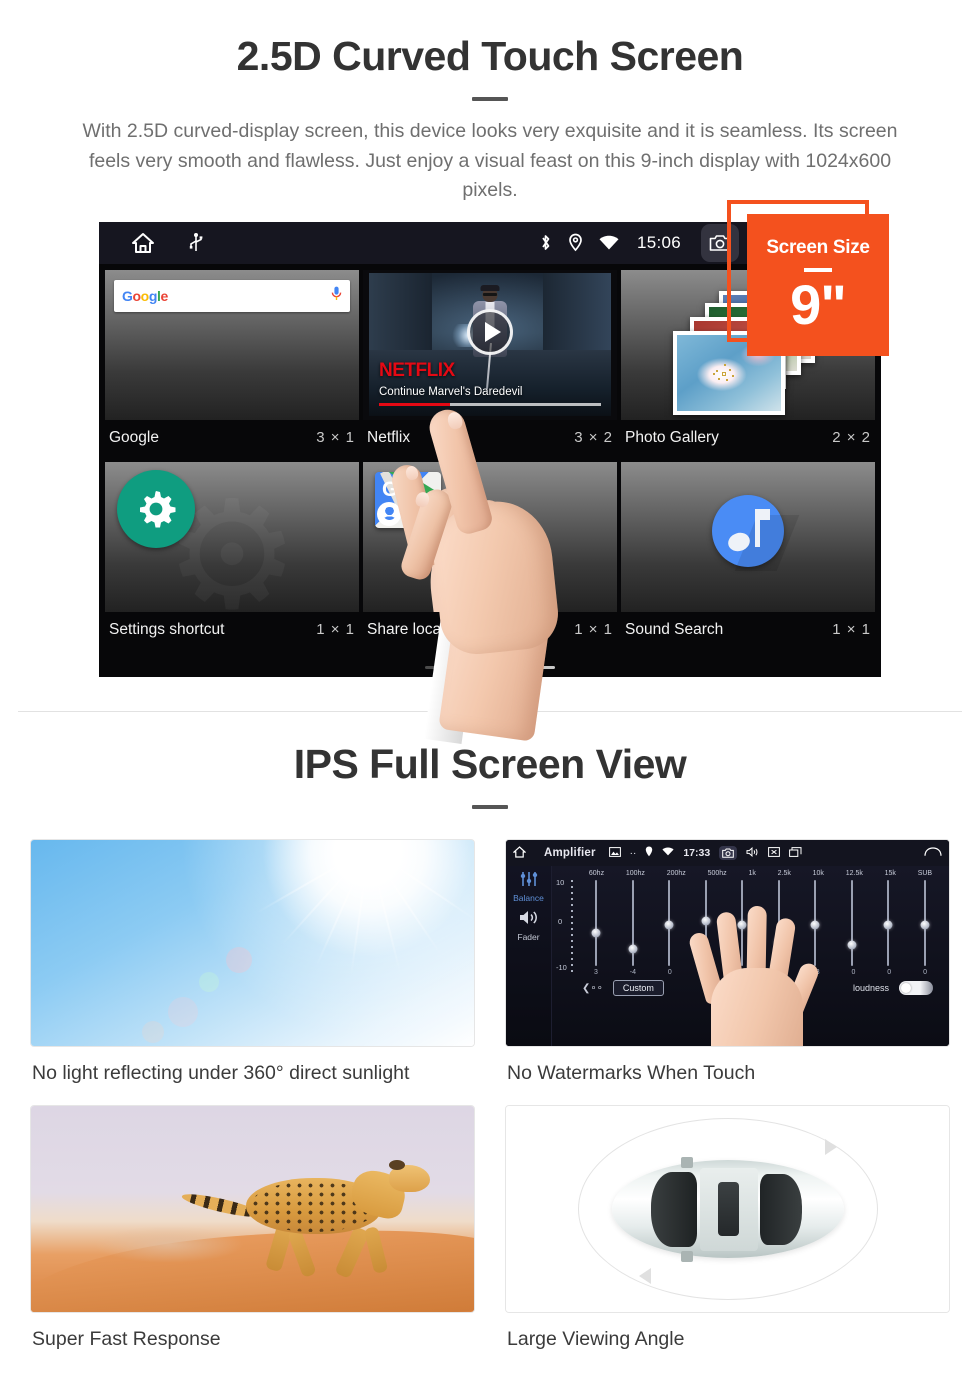 The image size is (980, 1394). What do you see at coordinates (774, 853) in the screenshot?
I see `close-icon` at bounding box center [774, 853].